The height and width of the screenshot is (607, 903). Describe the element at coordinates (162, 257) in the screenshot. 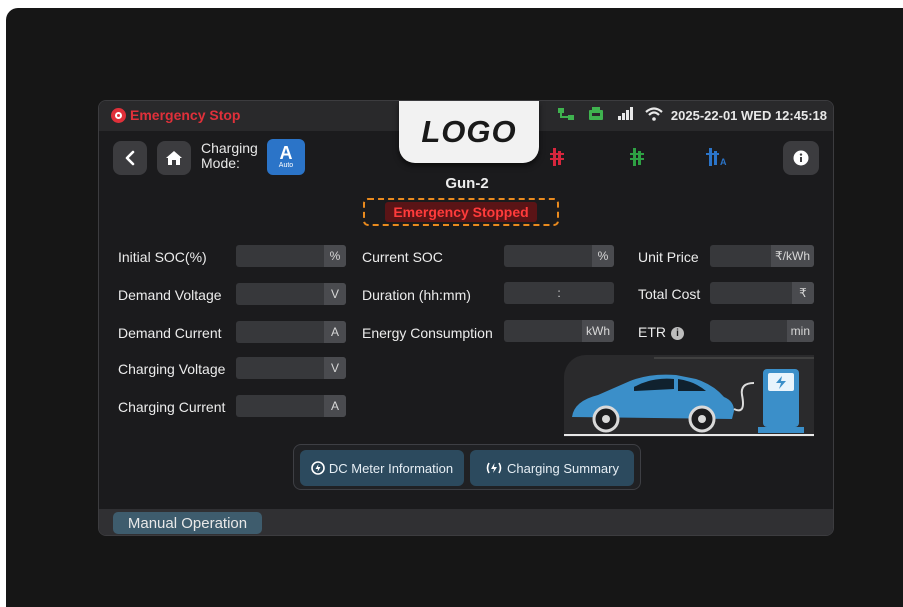

I see `initial-soc-label: Initial SOC(%)` at that location.